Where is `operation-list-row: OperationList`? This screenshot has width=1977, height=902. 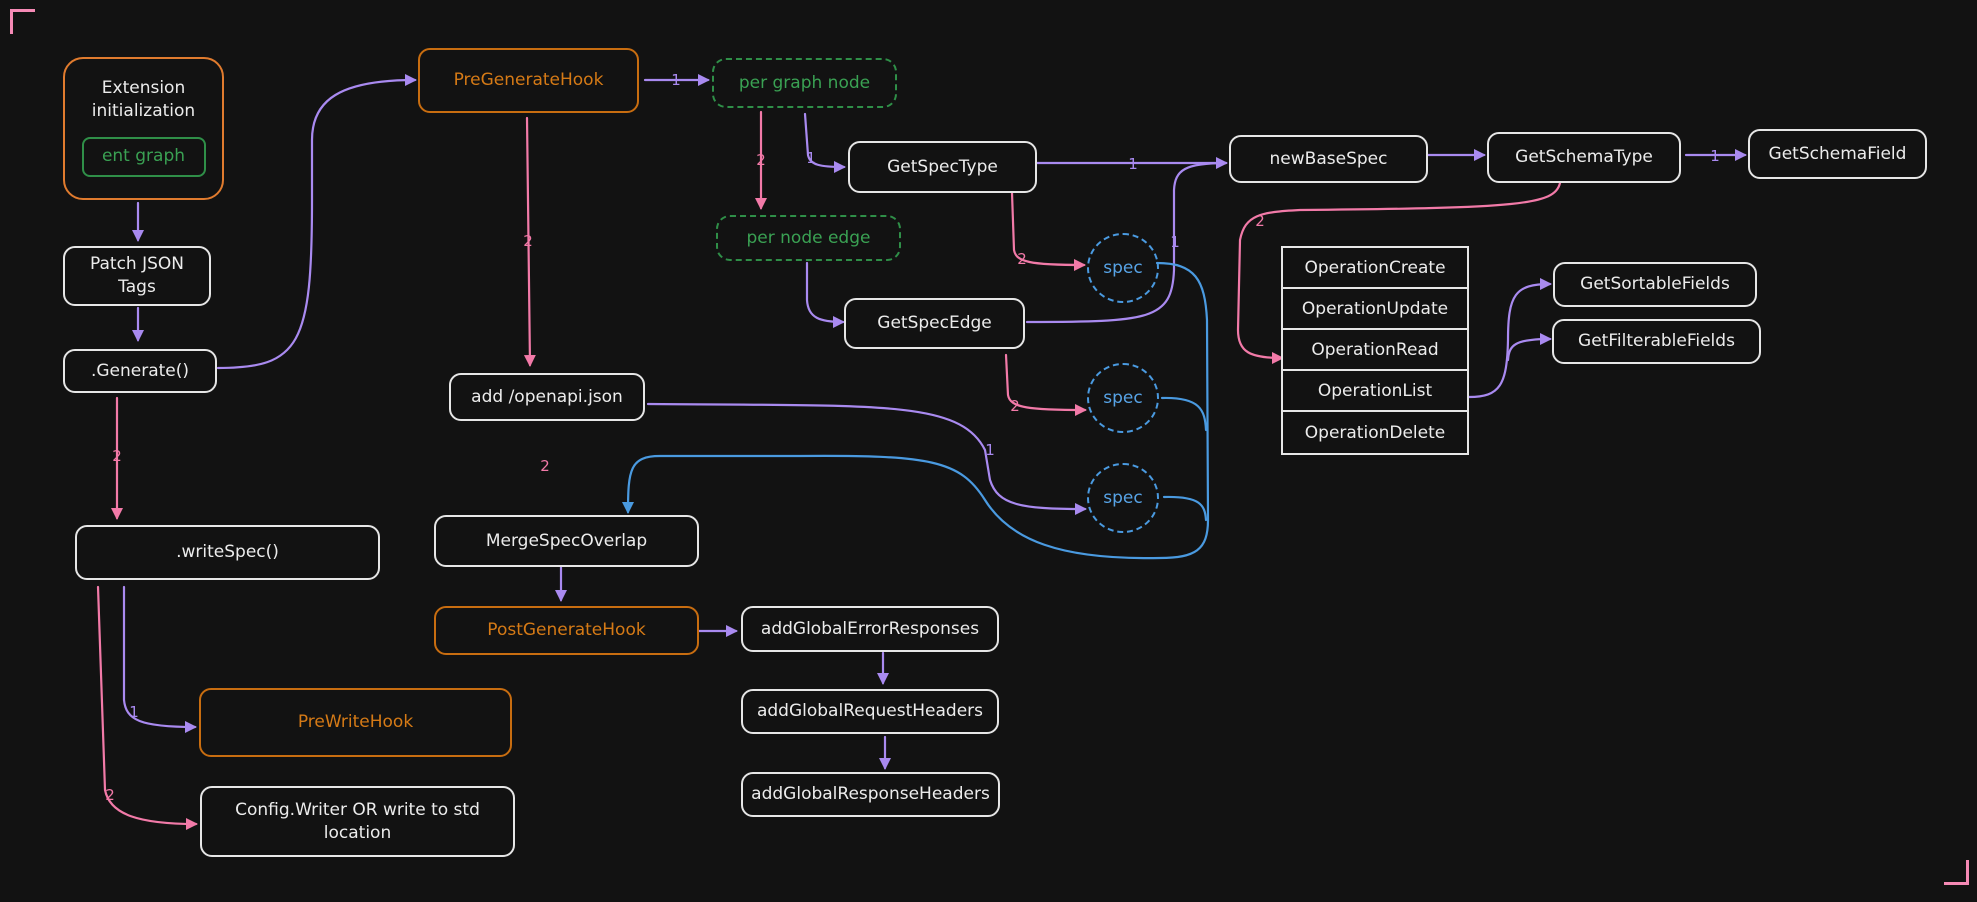
operation-list-row: OperationList is located at coordinates (1375, 391).